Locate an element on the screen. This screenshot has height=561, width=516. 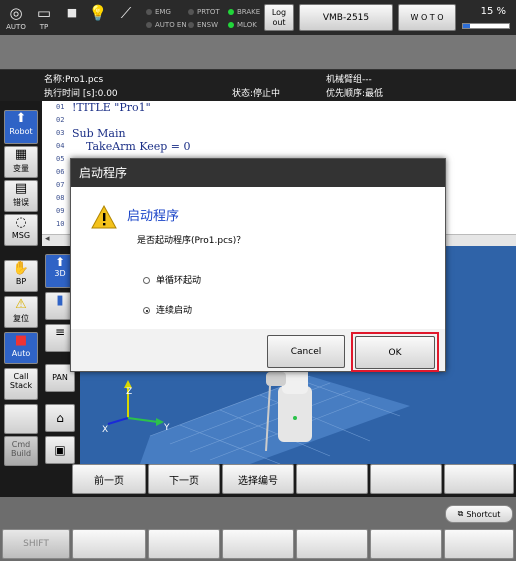
prev-page-button: 前一页 is located at coordinates (109, 479).